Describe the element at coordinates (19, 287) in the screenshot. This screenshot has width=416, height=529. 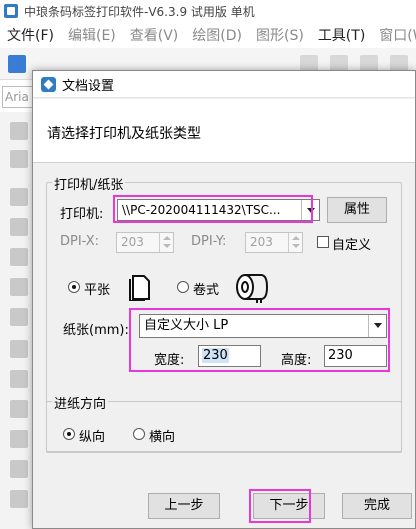
I see `image-tool-icon` at that location.